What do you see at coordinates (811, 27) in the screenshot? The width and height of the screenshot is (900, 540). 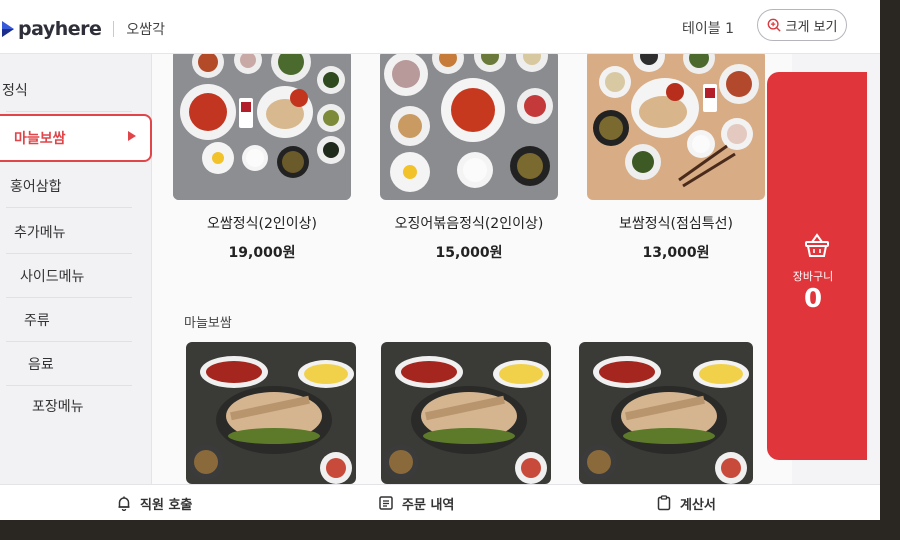 I see `zoom-view-label: 크게 보기` at bounding box center [811, 27].